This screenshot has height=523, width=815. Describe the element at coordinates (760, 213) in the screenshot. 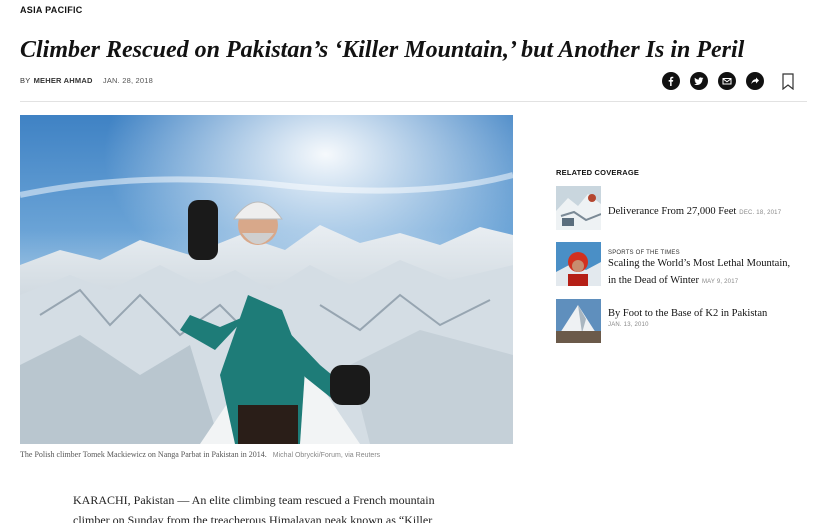

I see `related-date: DEC. 18, 2017` at that location.